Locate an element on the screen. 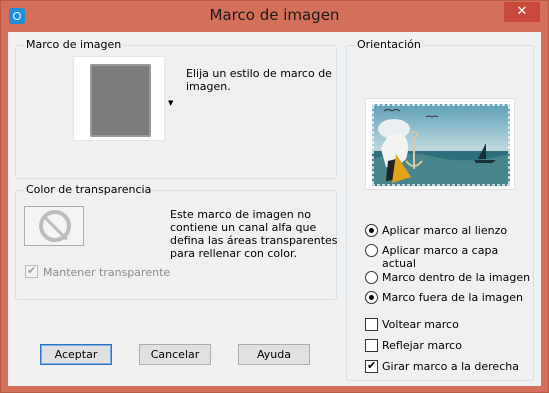 The height and width of the screenshot is (393, 549). frame-style-preview is located at coordinates (119, 98).